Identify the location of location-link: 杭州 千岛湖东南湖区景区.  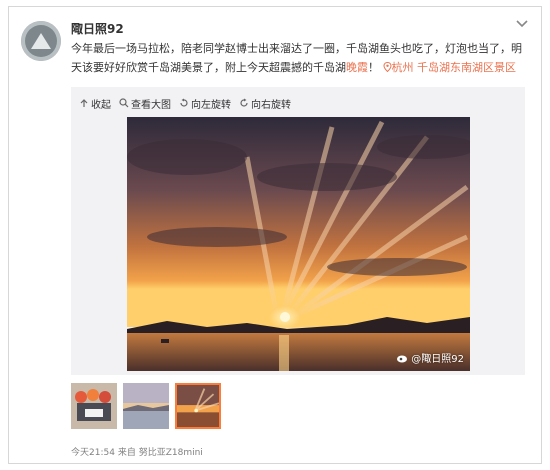
(449, 67).